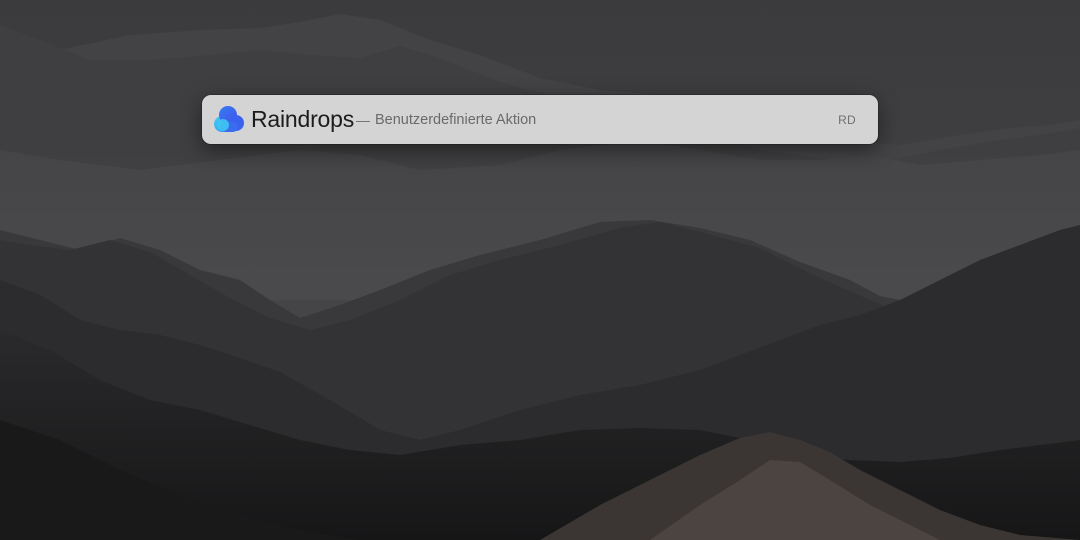 The height and width of the screenshot is (540, 1080). Describe the element at coordinates (456, 120) in the screenshot. I see `action-label: Benutzerdefinierte Aktion` at that location.